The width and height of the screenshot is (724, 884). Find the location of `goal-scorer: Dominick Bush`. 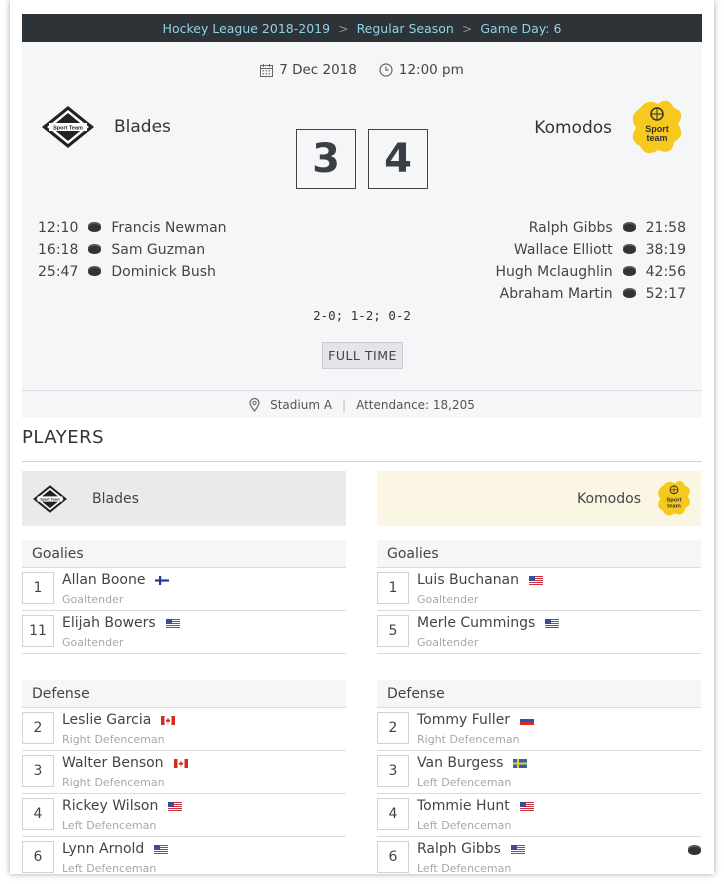

goal-scorer: Dominick Bush is located at coordinates (163, 272).